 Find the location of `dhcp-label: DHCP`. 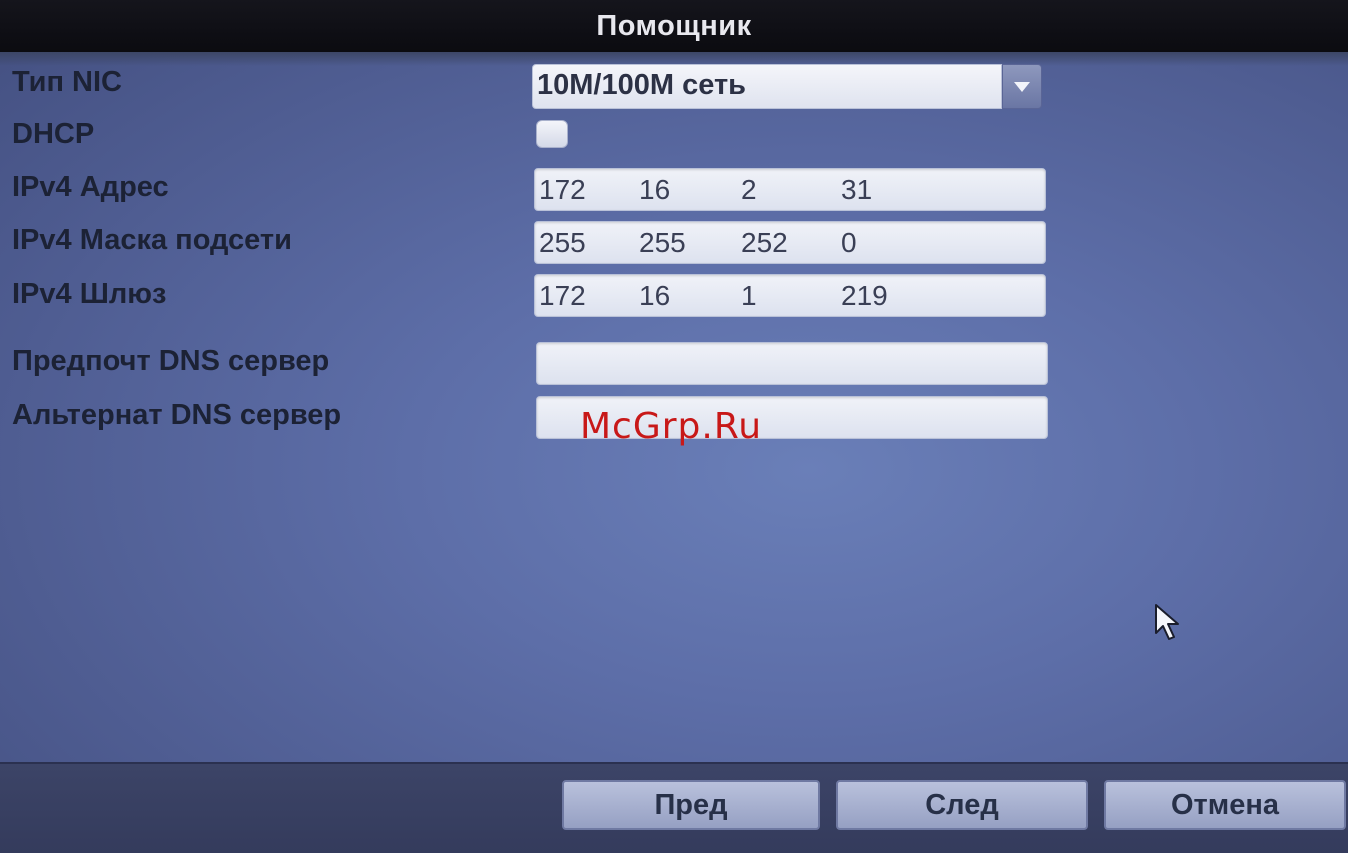

dhcp-label: DHCP is located at coordinates (53, 134).